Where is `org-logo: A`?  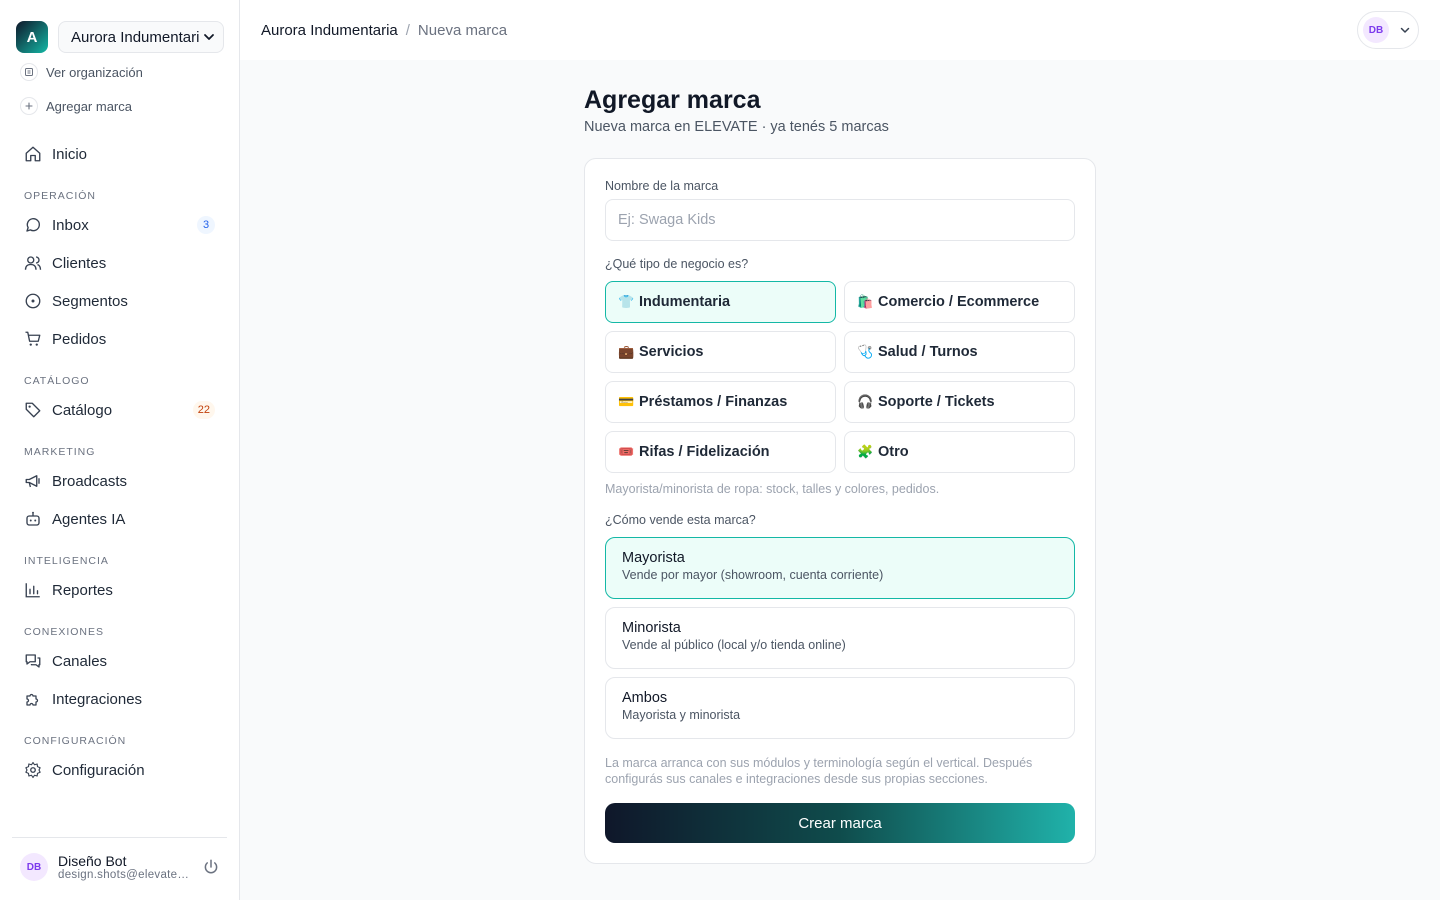 org-logo: A is located at coordinates (32, 37).